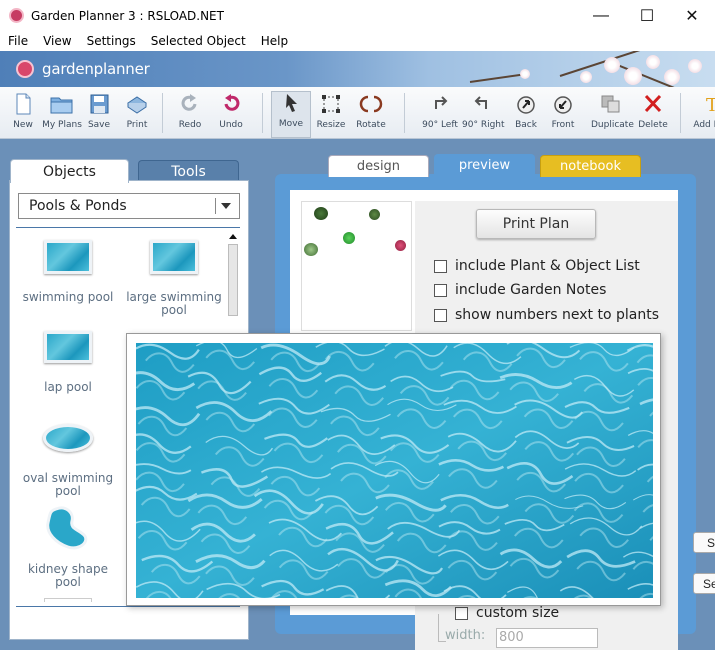  What do you see at coordinates (547, 638) in the screenshot?
I see `width-input: 800` at bounding box center [547, 638].